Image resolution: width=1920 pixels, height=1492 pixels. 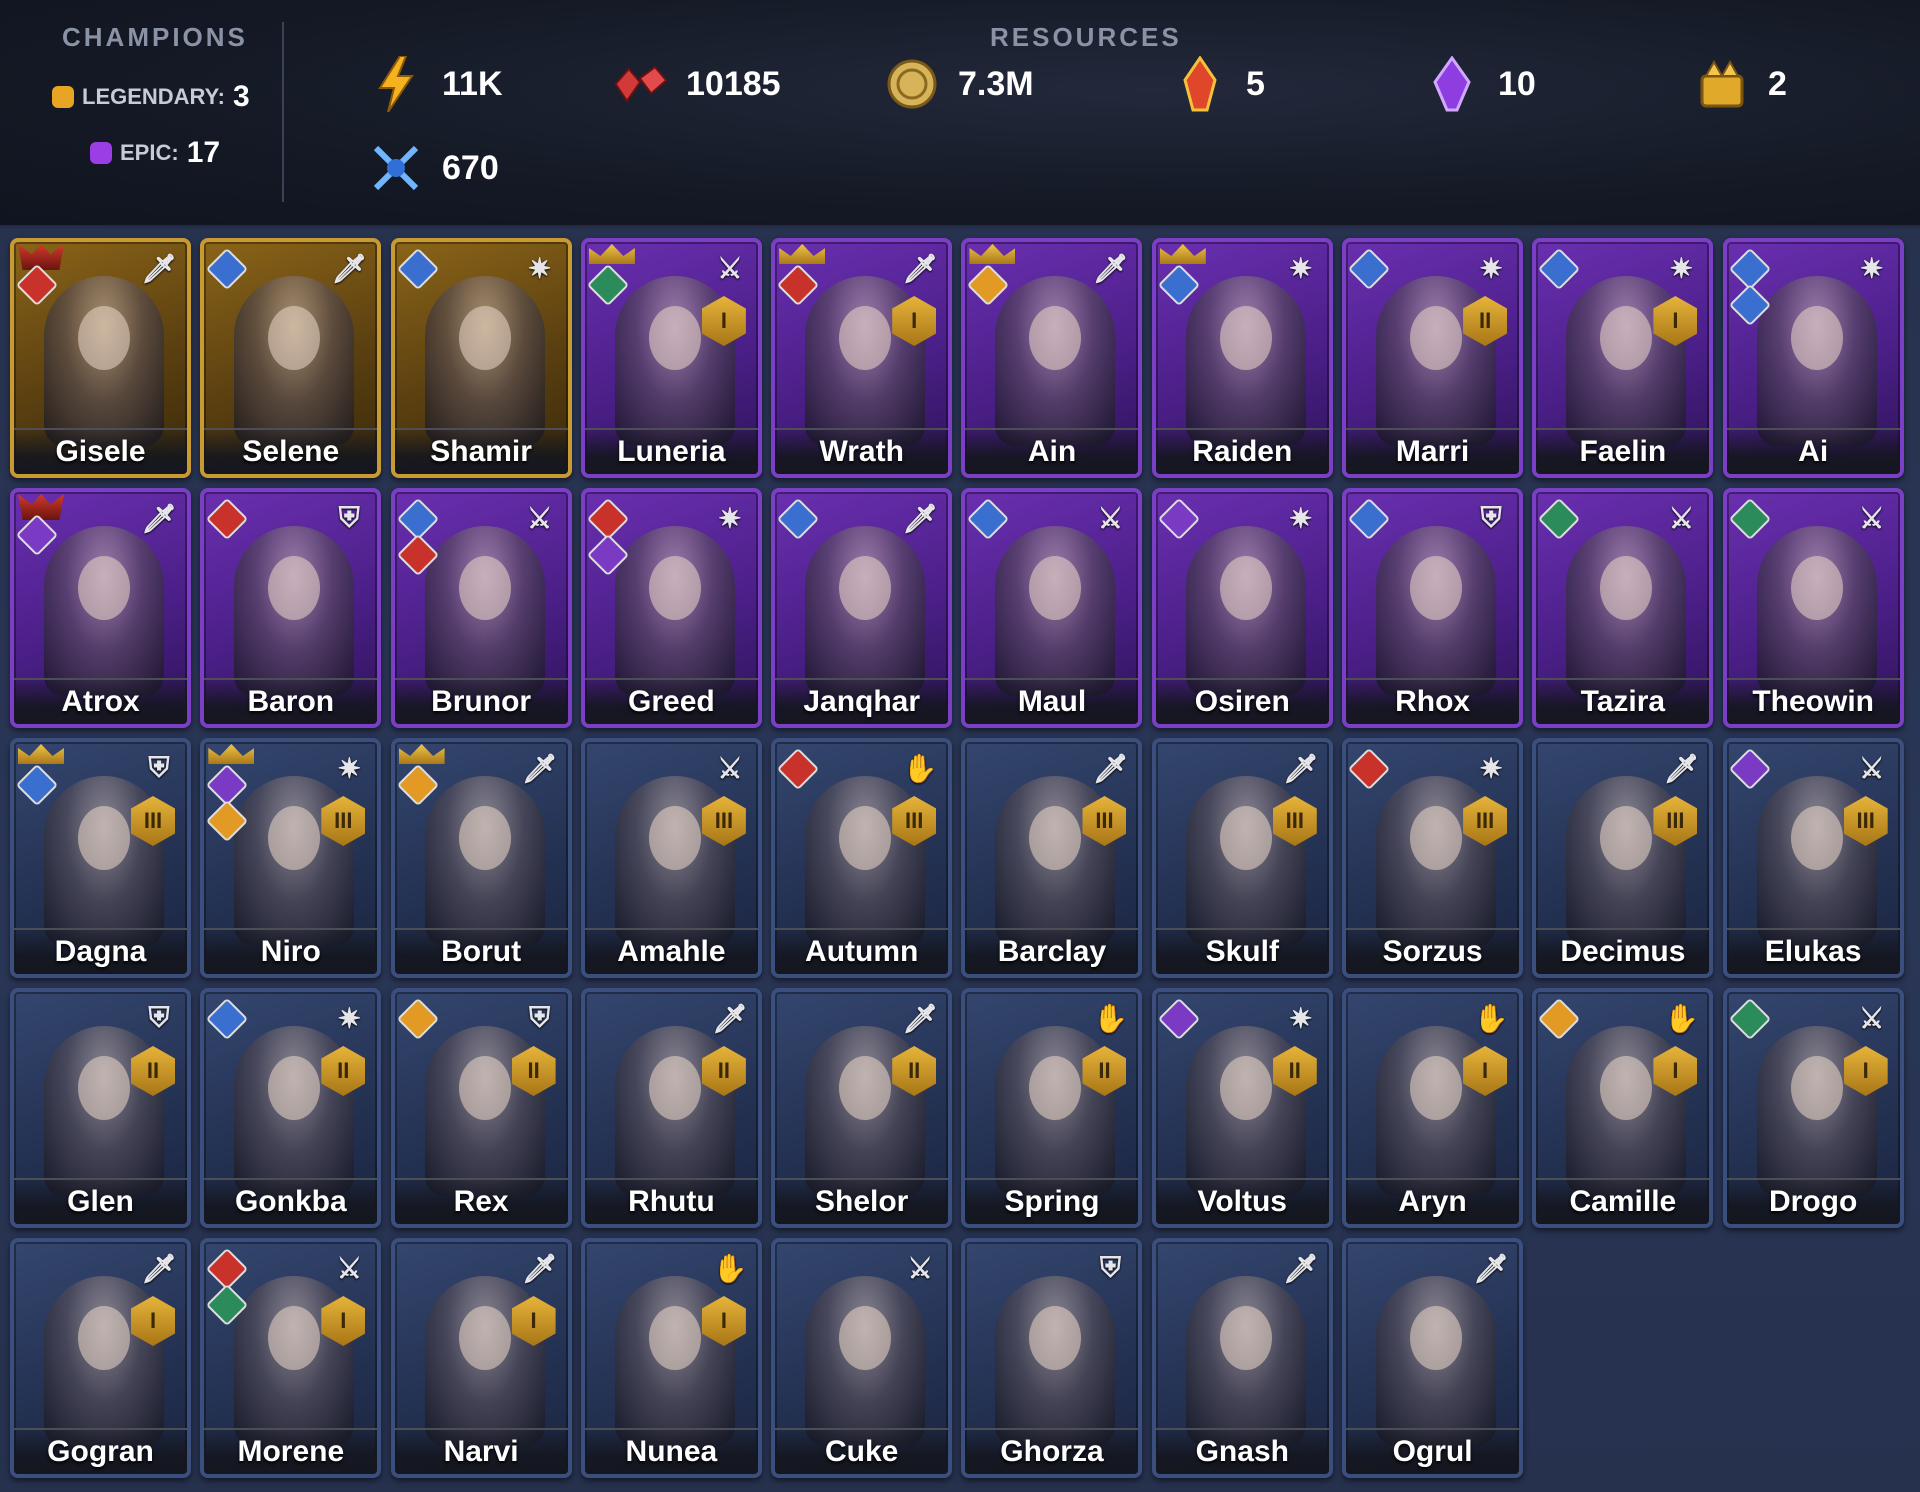 I want to click on champion-card: ⚔ Cuke, so click(x=862, y=1358).